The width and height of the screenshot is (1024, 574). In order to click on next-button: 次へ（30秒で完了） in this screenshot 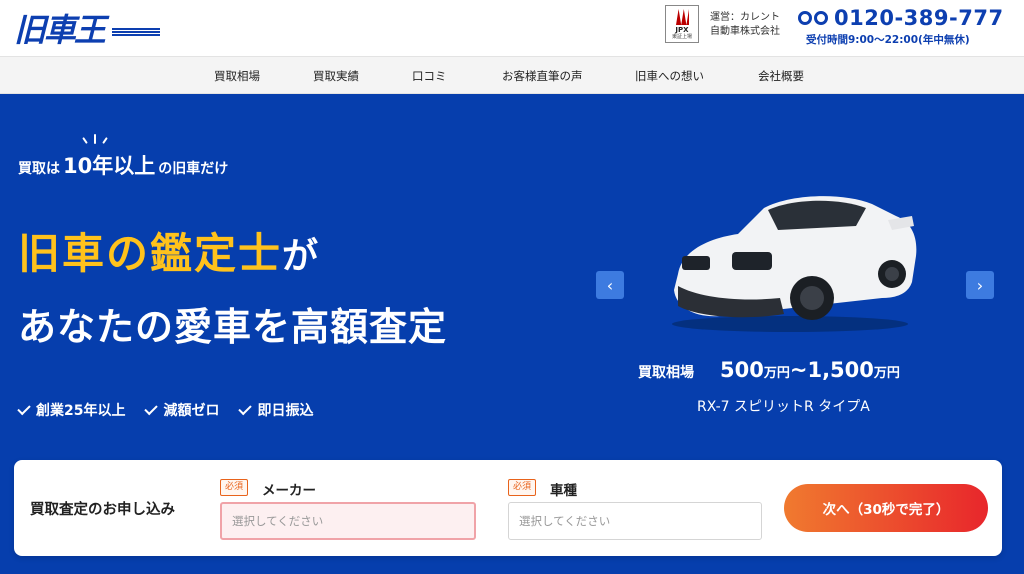, I will do `click(886, 508)`.